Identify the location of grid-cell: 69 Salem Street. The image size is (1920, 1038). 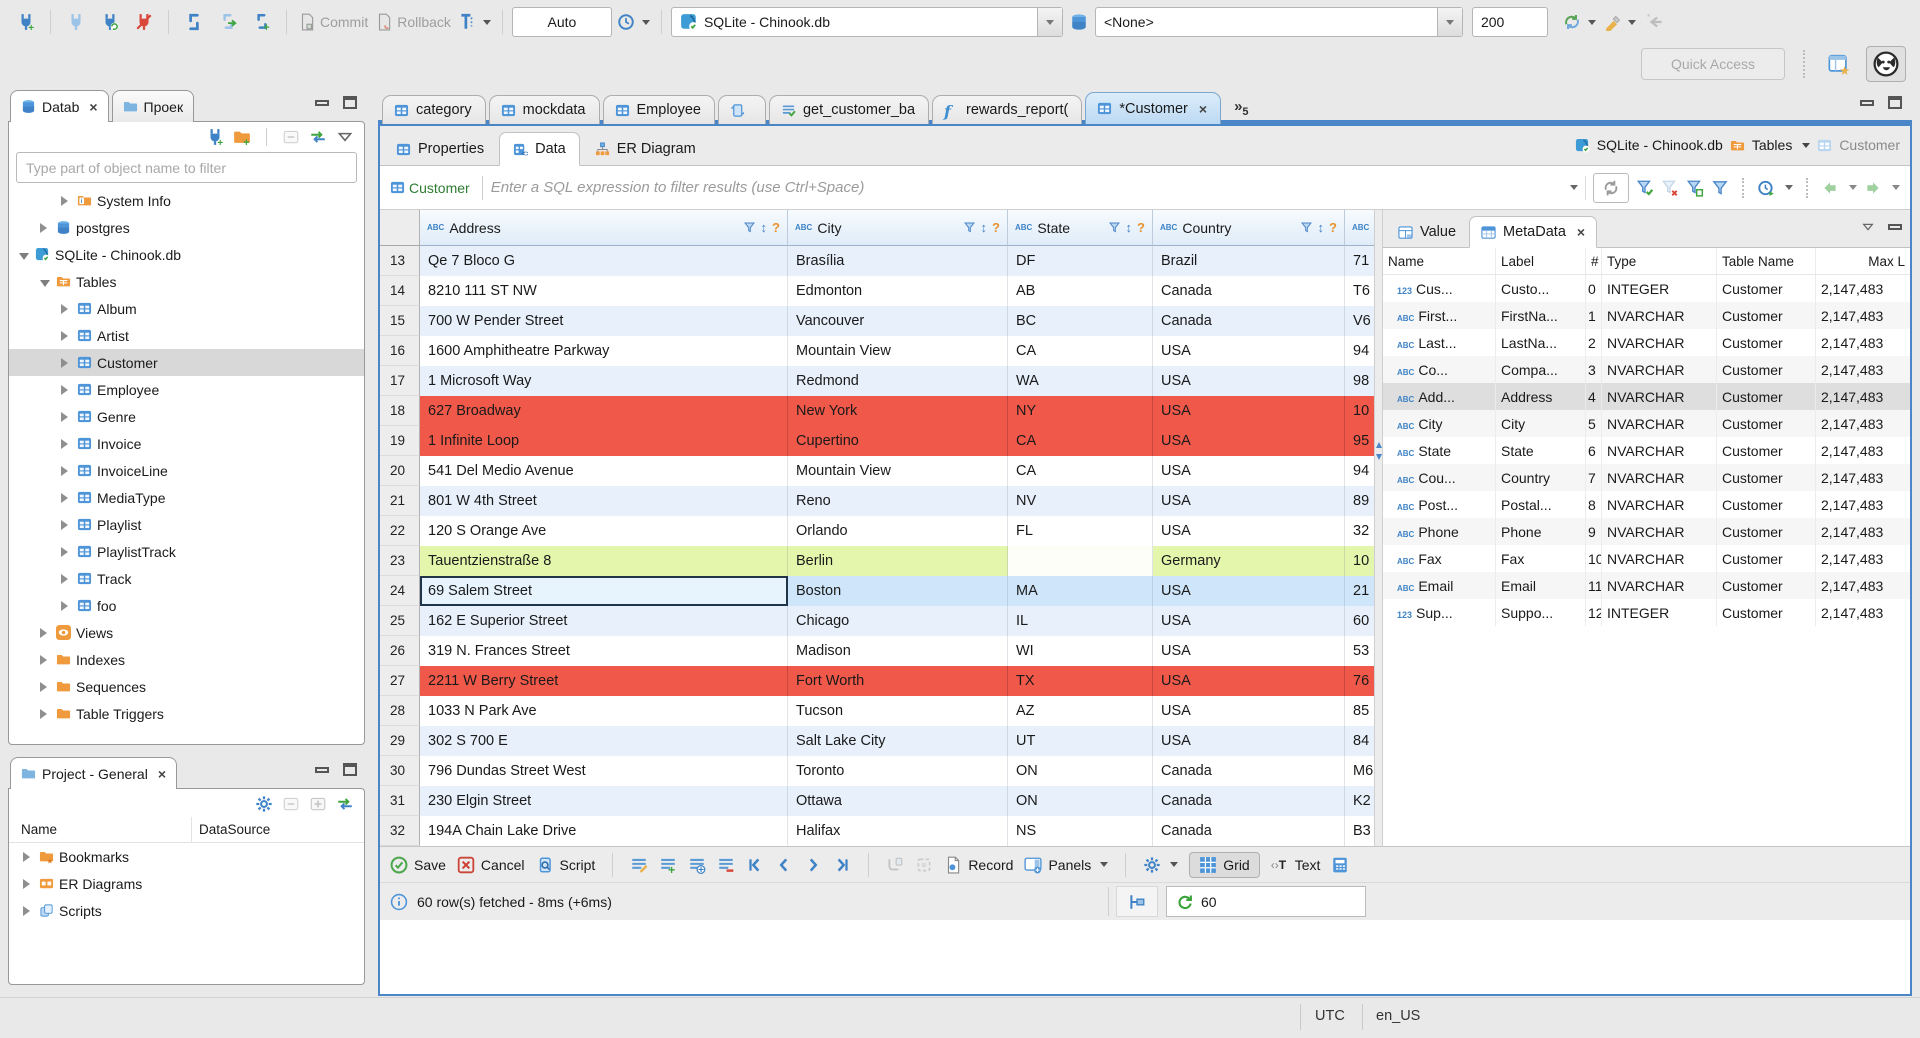
(604, 591).